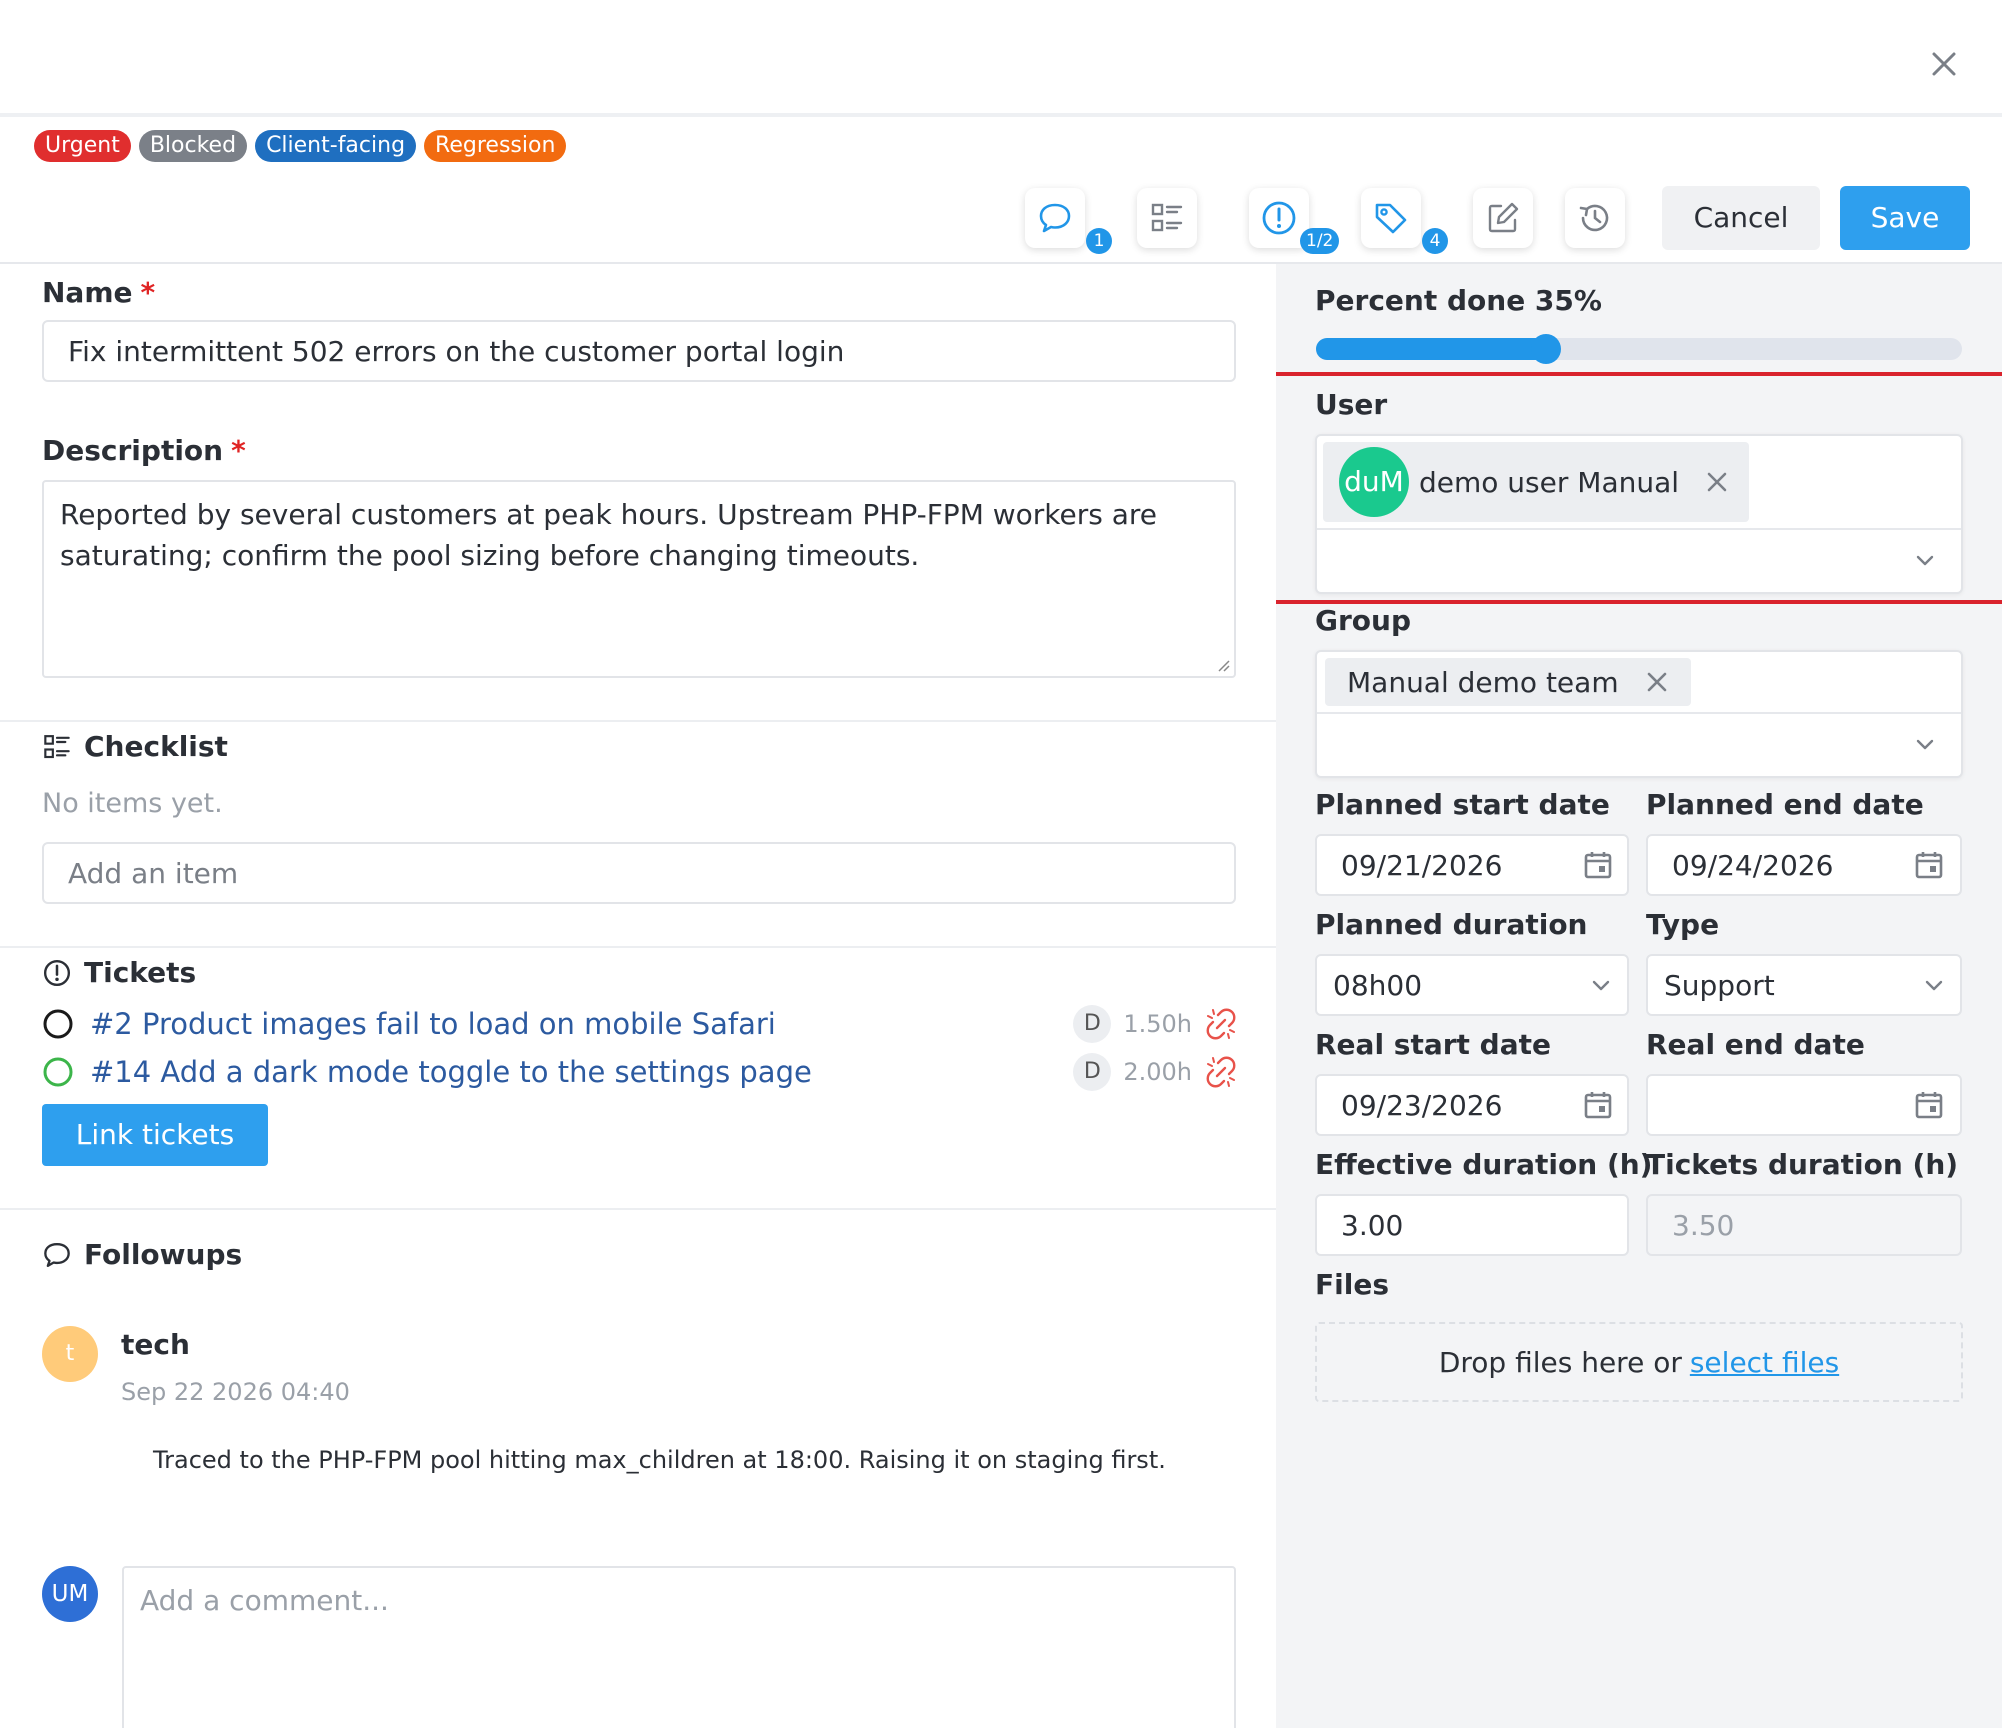  I want to click on effective-duration-value: 3.00, so click(1372, 1225).